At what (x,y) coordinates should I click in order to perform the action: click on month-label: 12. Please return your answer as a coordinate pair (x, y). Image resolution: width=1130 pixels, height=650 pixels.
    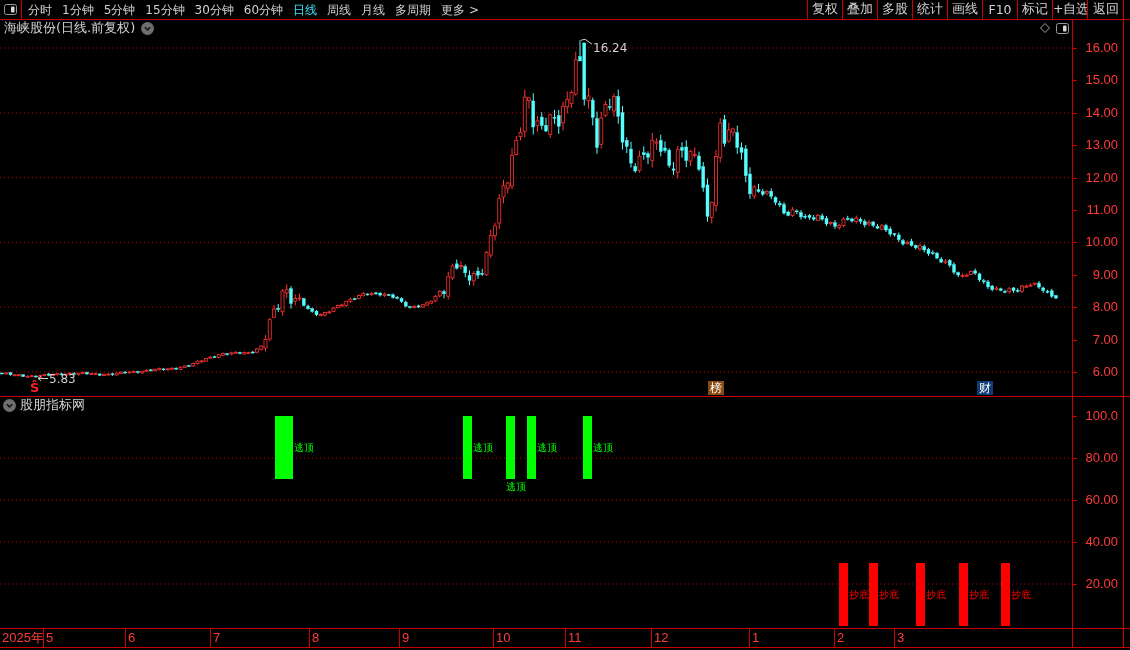
    Looking at the image, I should click on (660, 638).